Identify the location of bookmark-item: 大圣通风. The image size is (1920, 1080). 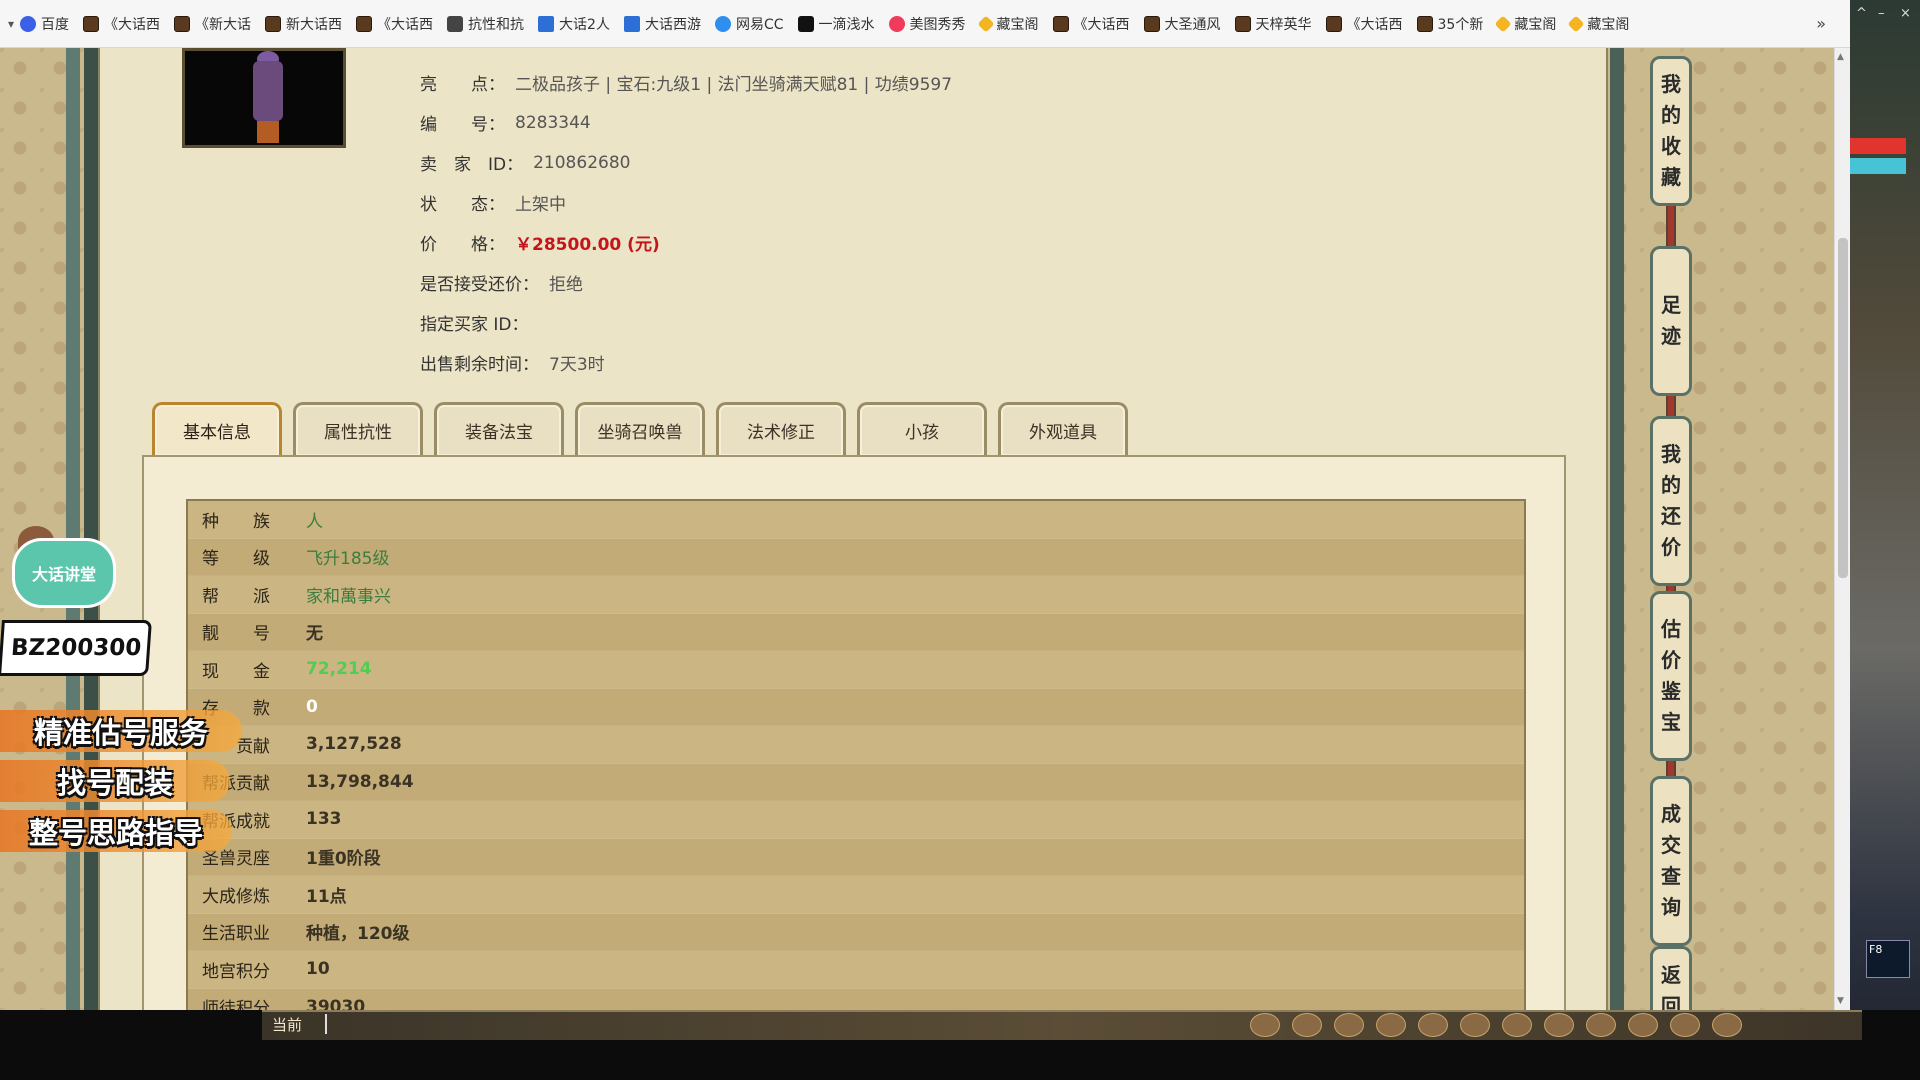
(1182, 24).